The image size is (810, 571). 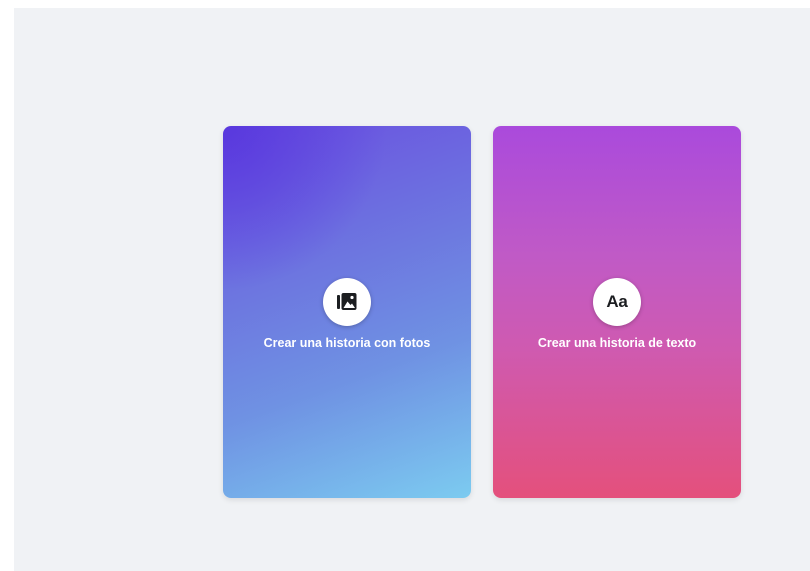 I want to click on text-icon-circle: Aa, so click(x=617, y=302).